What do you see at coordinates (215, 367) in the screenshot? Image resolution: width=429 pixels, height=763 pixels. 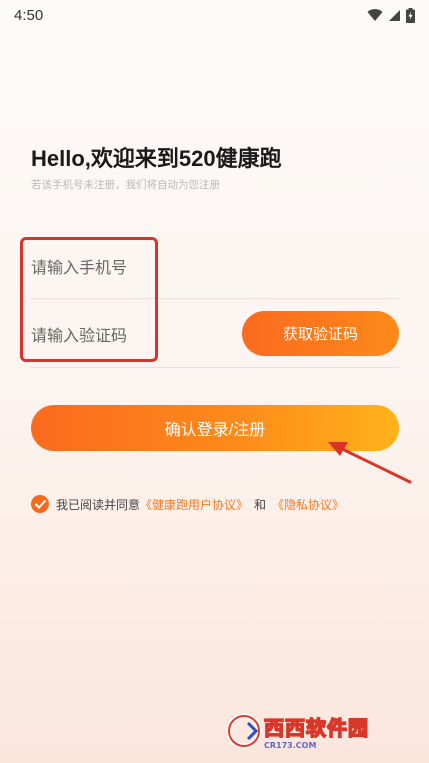 I see `divider` at bounding box center [215, 367].